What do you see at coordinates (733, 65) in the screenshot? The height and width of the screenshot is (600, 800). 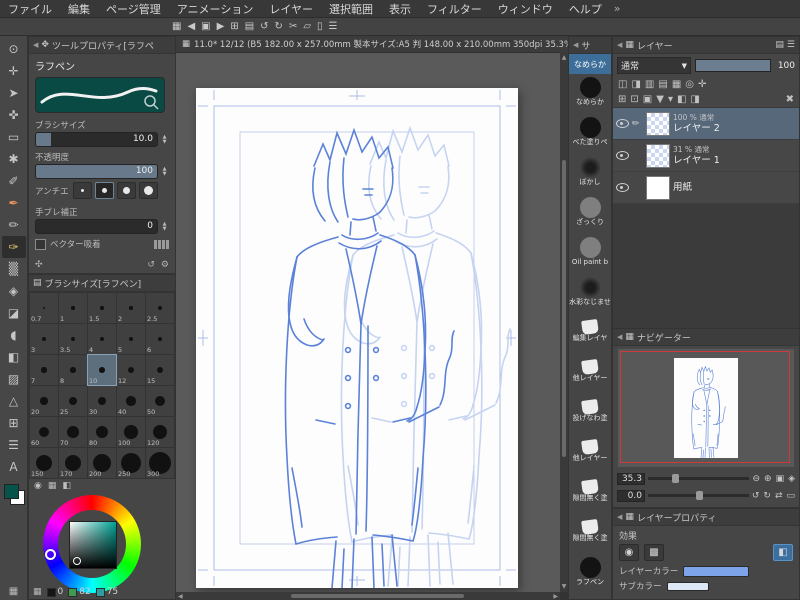 I see `layer-opacity-slider` at bounding box center [733, 65].